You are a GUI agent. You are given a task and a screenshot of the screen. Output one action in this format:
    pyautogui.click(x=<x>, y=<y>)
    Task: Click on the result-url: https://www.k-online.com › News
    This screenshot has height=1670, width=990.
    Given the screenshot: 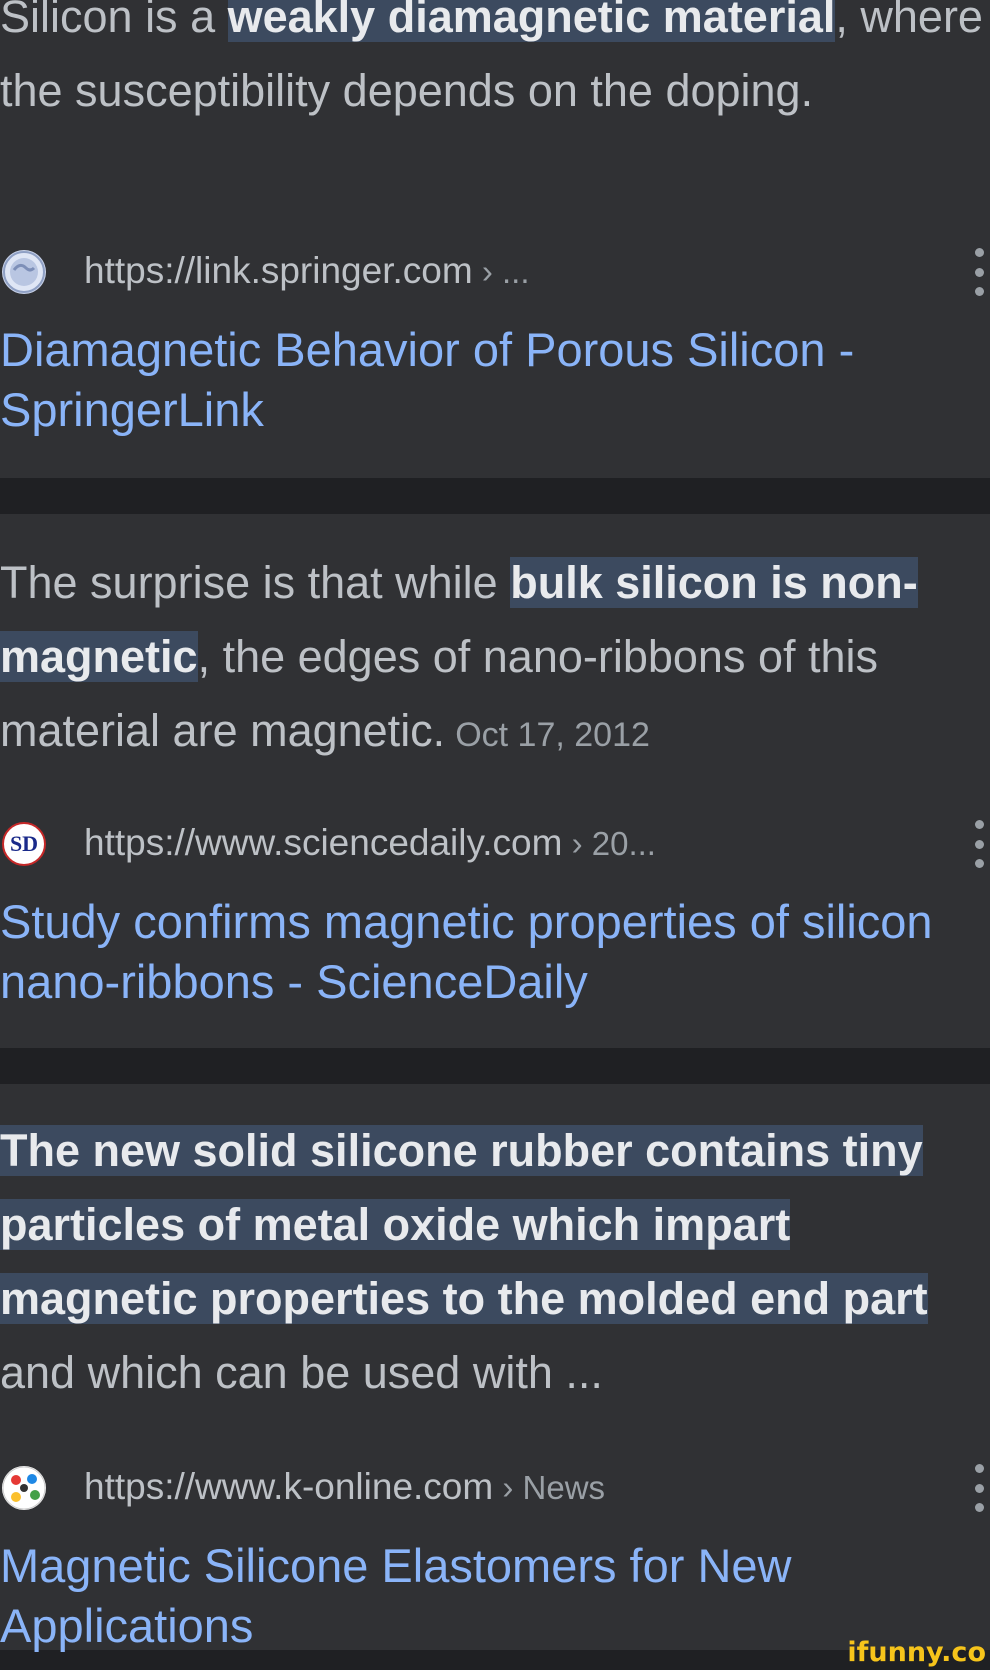 What is the action you would take?
    pyautogui.click(x=344, y=1487)
    